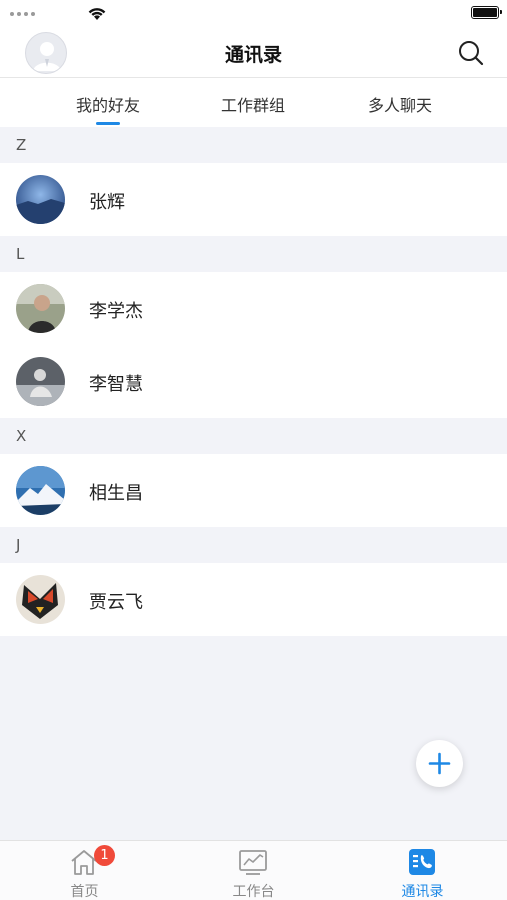  I want to click on wifi-icon, so click(97, 14).